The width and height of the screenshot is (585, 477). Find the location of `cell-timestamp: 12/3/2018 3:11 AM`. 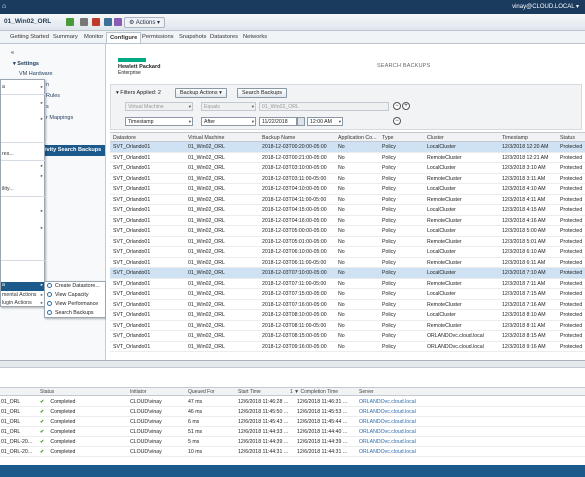

cell-timestamp: 12/3/2018 3:11 AM is located at coordinates (524, 178).